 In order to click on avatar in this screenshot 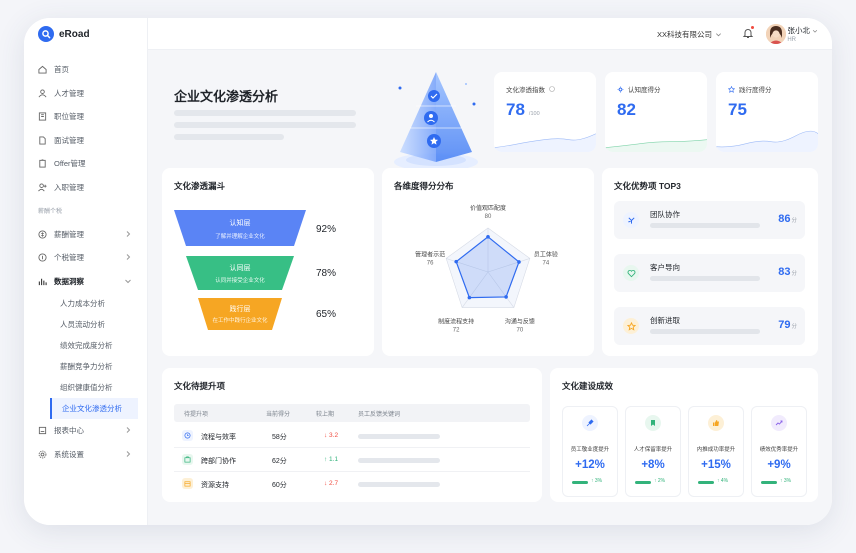, I will do `click(776, 34)`.